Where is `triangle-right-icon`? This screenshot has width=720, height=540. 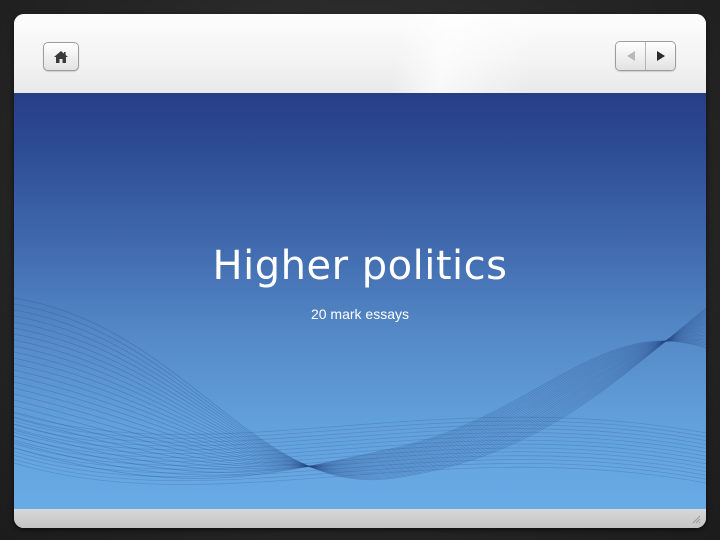 triangle-right-icon is located at coordinates (660, 56).